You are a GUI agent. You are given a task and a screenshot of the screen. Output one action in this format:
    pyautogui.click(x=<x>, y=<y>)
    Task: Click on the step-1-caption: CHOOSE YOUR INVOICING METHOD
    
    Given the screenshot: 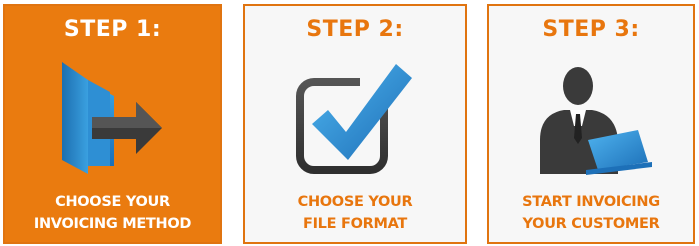 What is the action you would take?
    pyautogui.click(x=112, y=213)
    